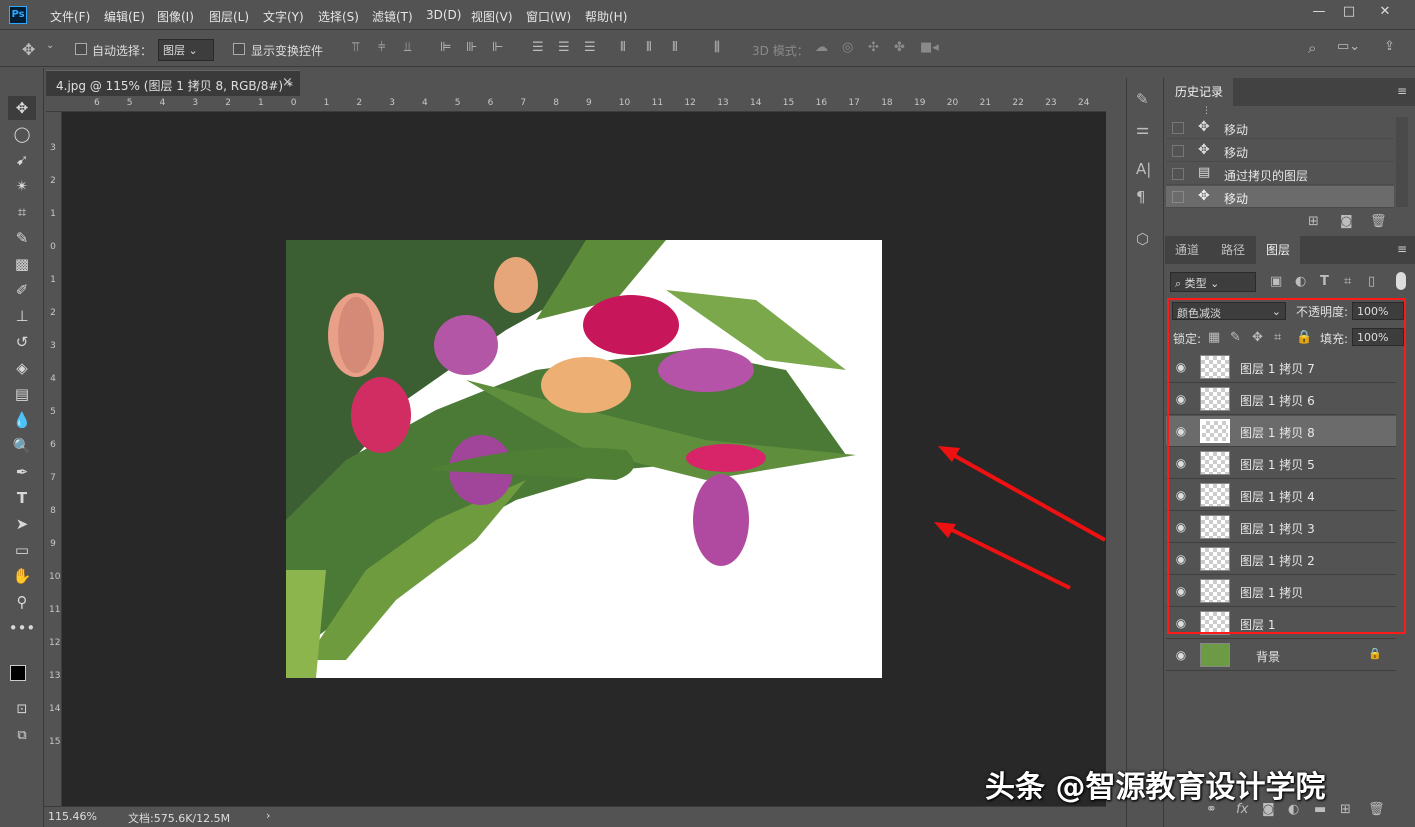  I want to click on zoom-level: 115.46%, so click(72, 816).